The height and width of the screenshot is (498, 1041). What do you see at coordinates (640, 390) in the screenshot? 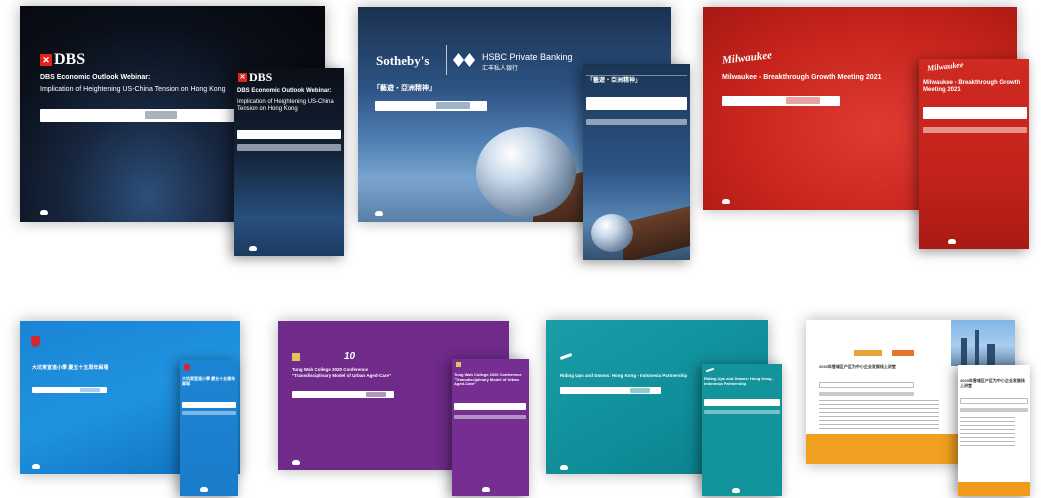
I see `teal-submit-button` at bounding box center [640, 390].